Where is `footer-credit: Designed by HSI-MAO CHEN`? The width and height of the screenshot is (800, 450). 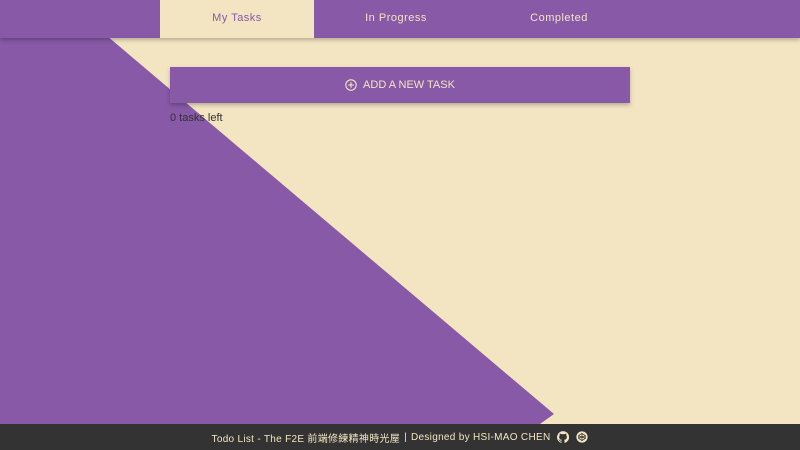 footer-credit: Designed by HSI-MAO CHEN is located at coordinates (481, 437).